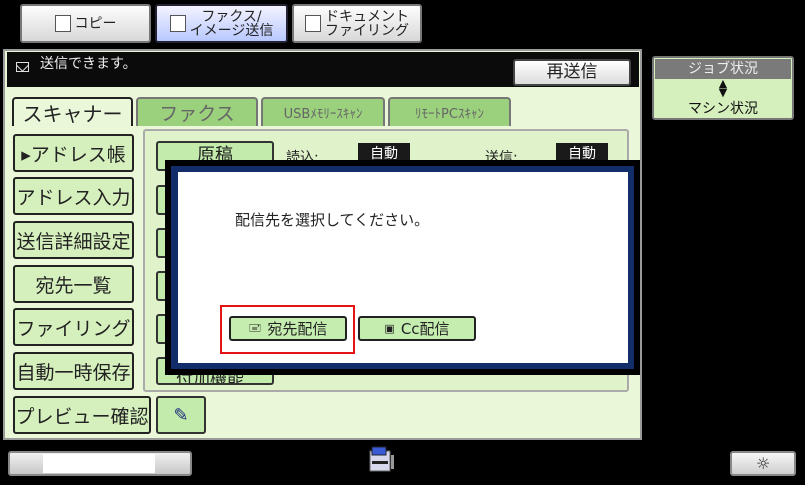 Image resolution: width=805 pixels, height=485 pixels. I want to click on mode-tab-fax-image-send: ファクス/ イメージ送信, so click(221, 23).